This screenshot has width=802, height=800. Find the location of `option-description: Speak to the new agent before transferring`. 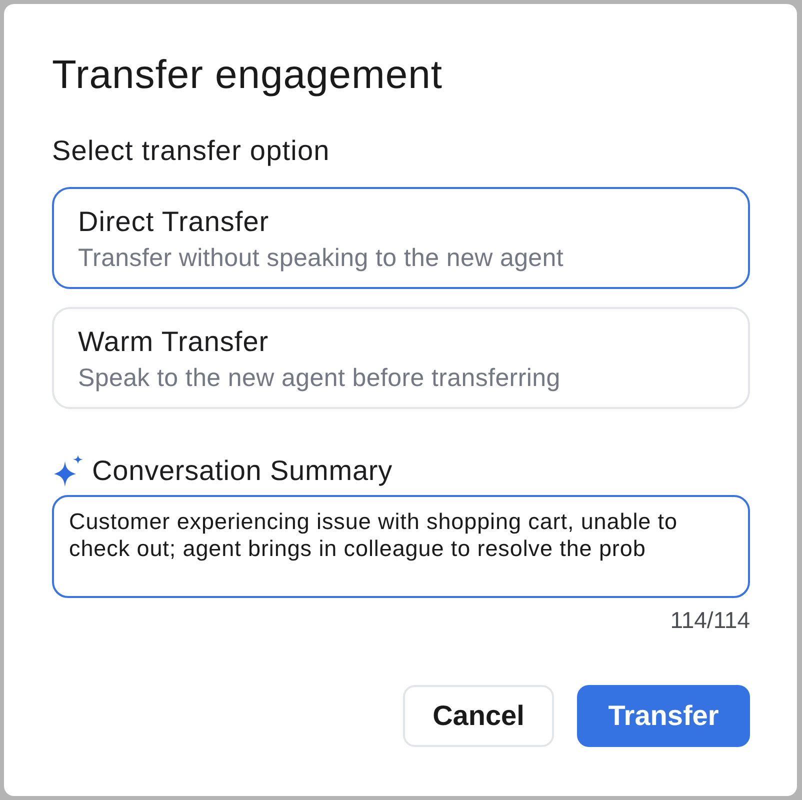

option-description: Speak to the new agent before transferring is located at coordinates (319, 378).